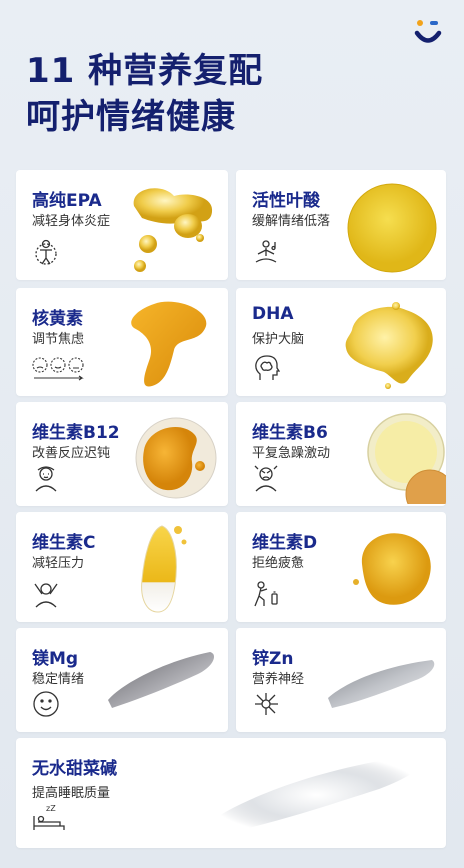 The width and height of the screenshot is (464, 868). Describe the element at coordinates (173, 230) in the screenshot. I see `epa-oil-drops-image` at that location.